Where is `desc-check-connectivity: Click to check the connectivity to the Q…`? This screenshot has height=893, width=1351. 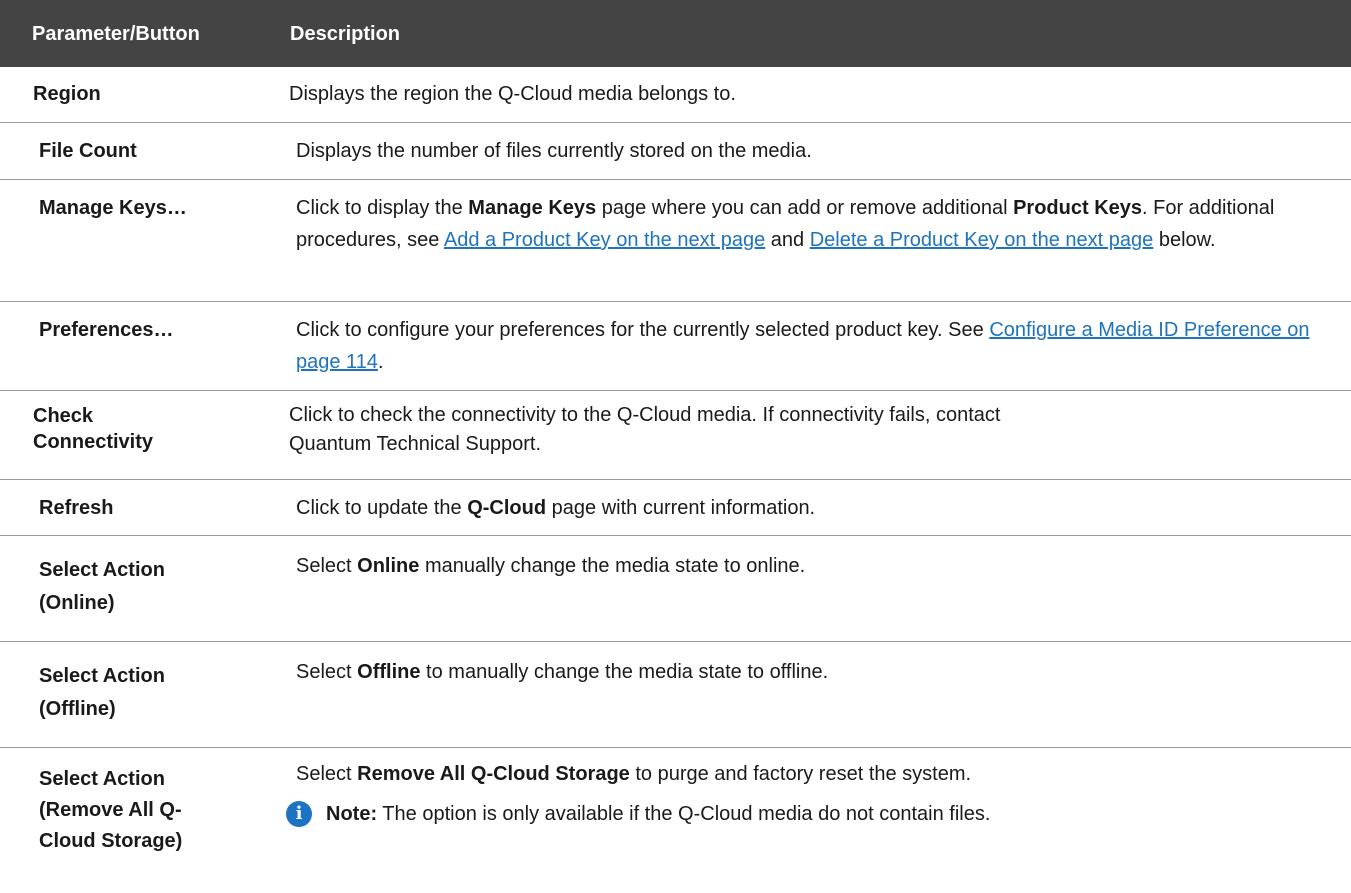
desc-check-connectivity: Click to check the connectivity to the Q… is located at coordinates (645, 429).